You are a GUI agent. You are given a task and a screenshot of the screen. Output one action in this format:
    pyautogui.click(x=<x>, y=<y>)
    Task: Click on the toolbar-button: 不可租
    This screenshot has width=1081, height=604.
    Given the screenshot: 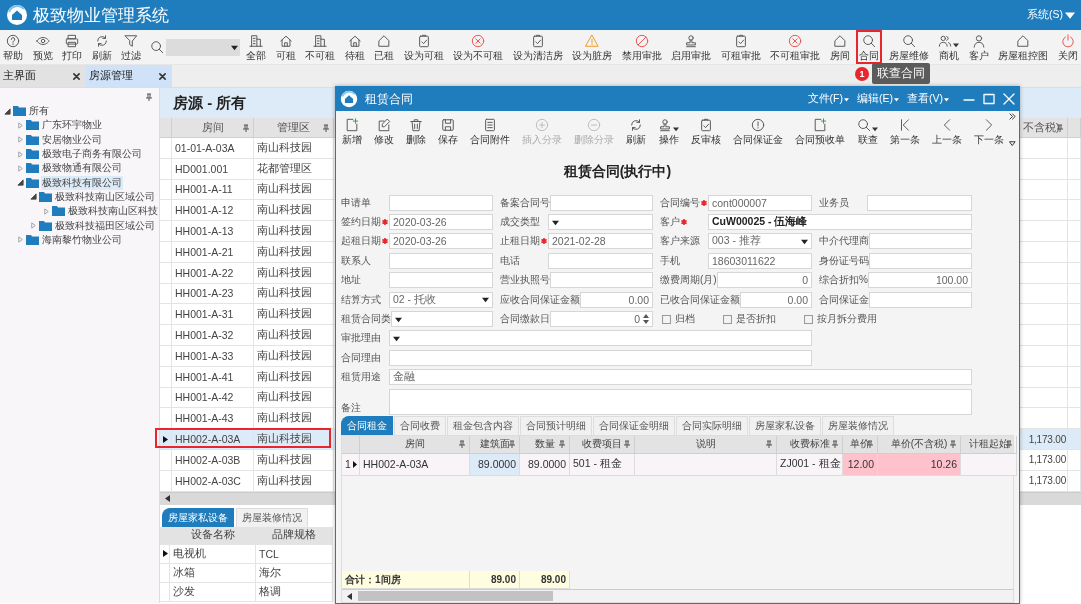 What is the action you would take?
    pyautogui.click(x=320, y=47)
    